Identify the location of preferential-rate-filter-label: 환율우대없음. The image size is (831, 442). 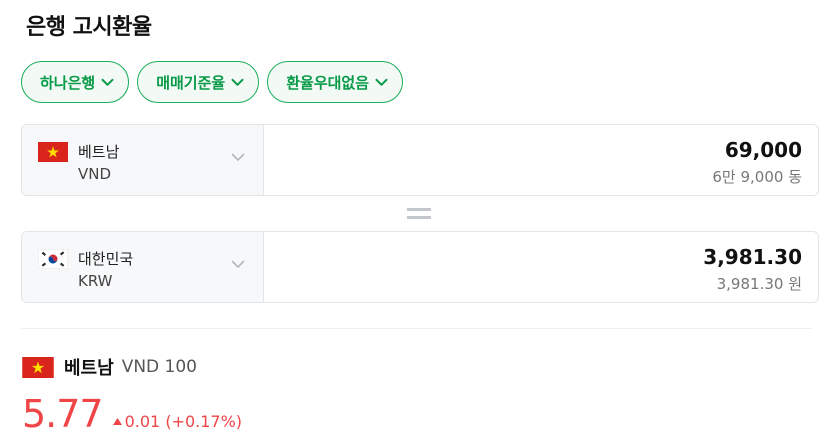
(328, 82).